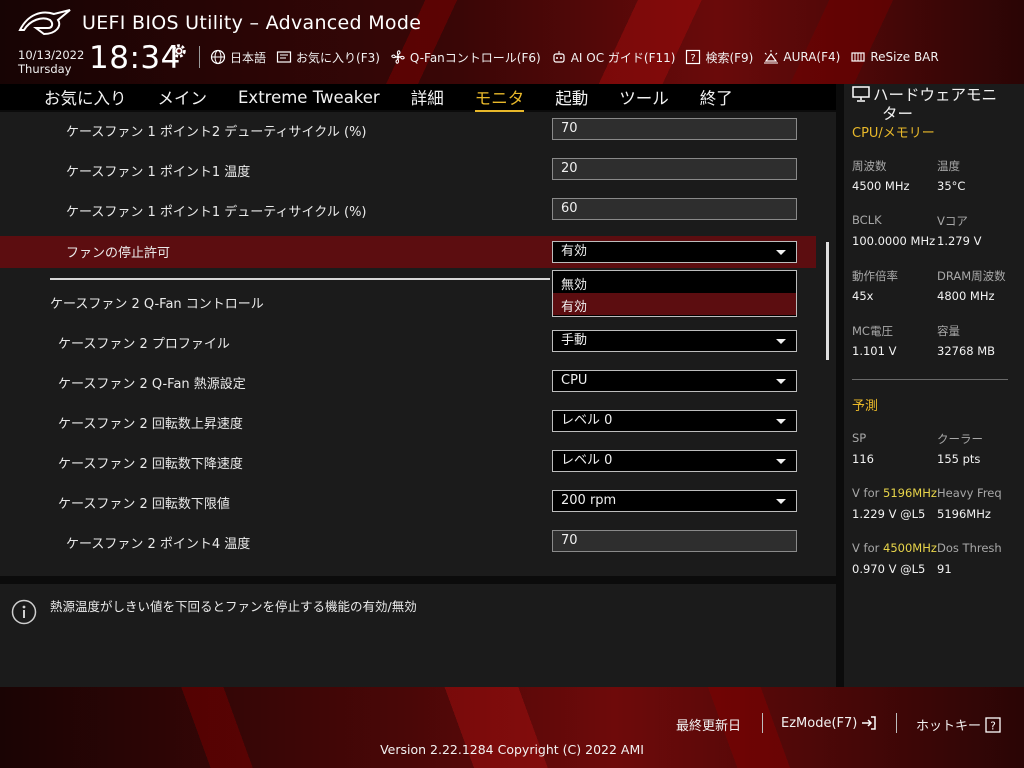 This screenshot has width=1024, height=768. What do you see at coordinates (623, 57) in the screenshot?
I see `ai-oc-label: AI OC ガイド(F11)` at bounding box center [623, 57].